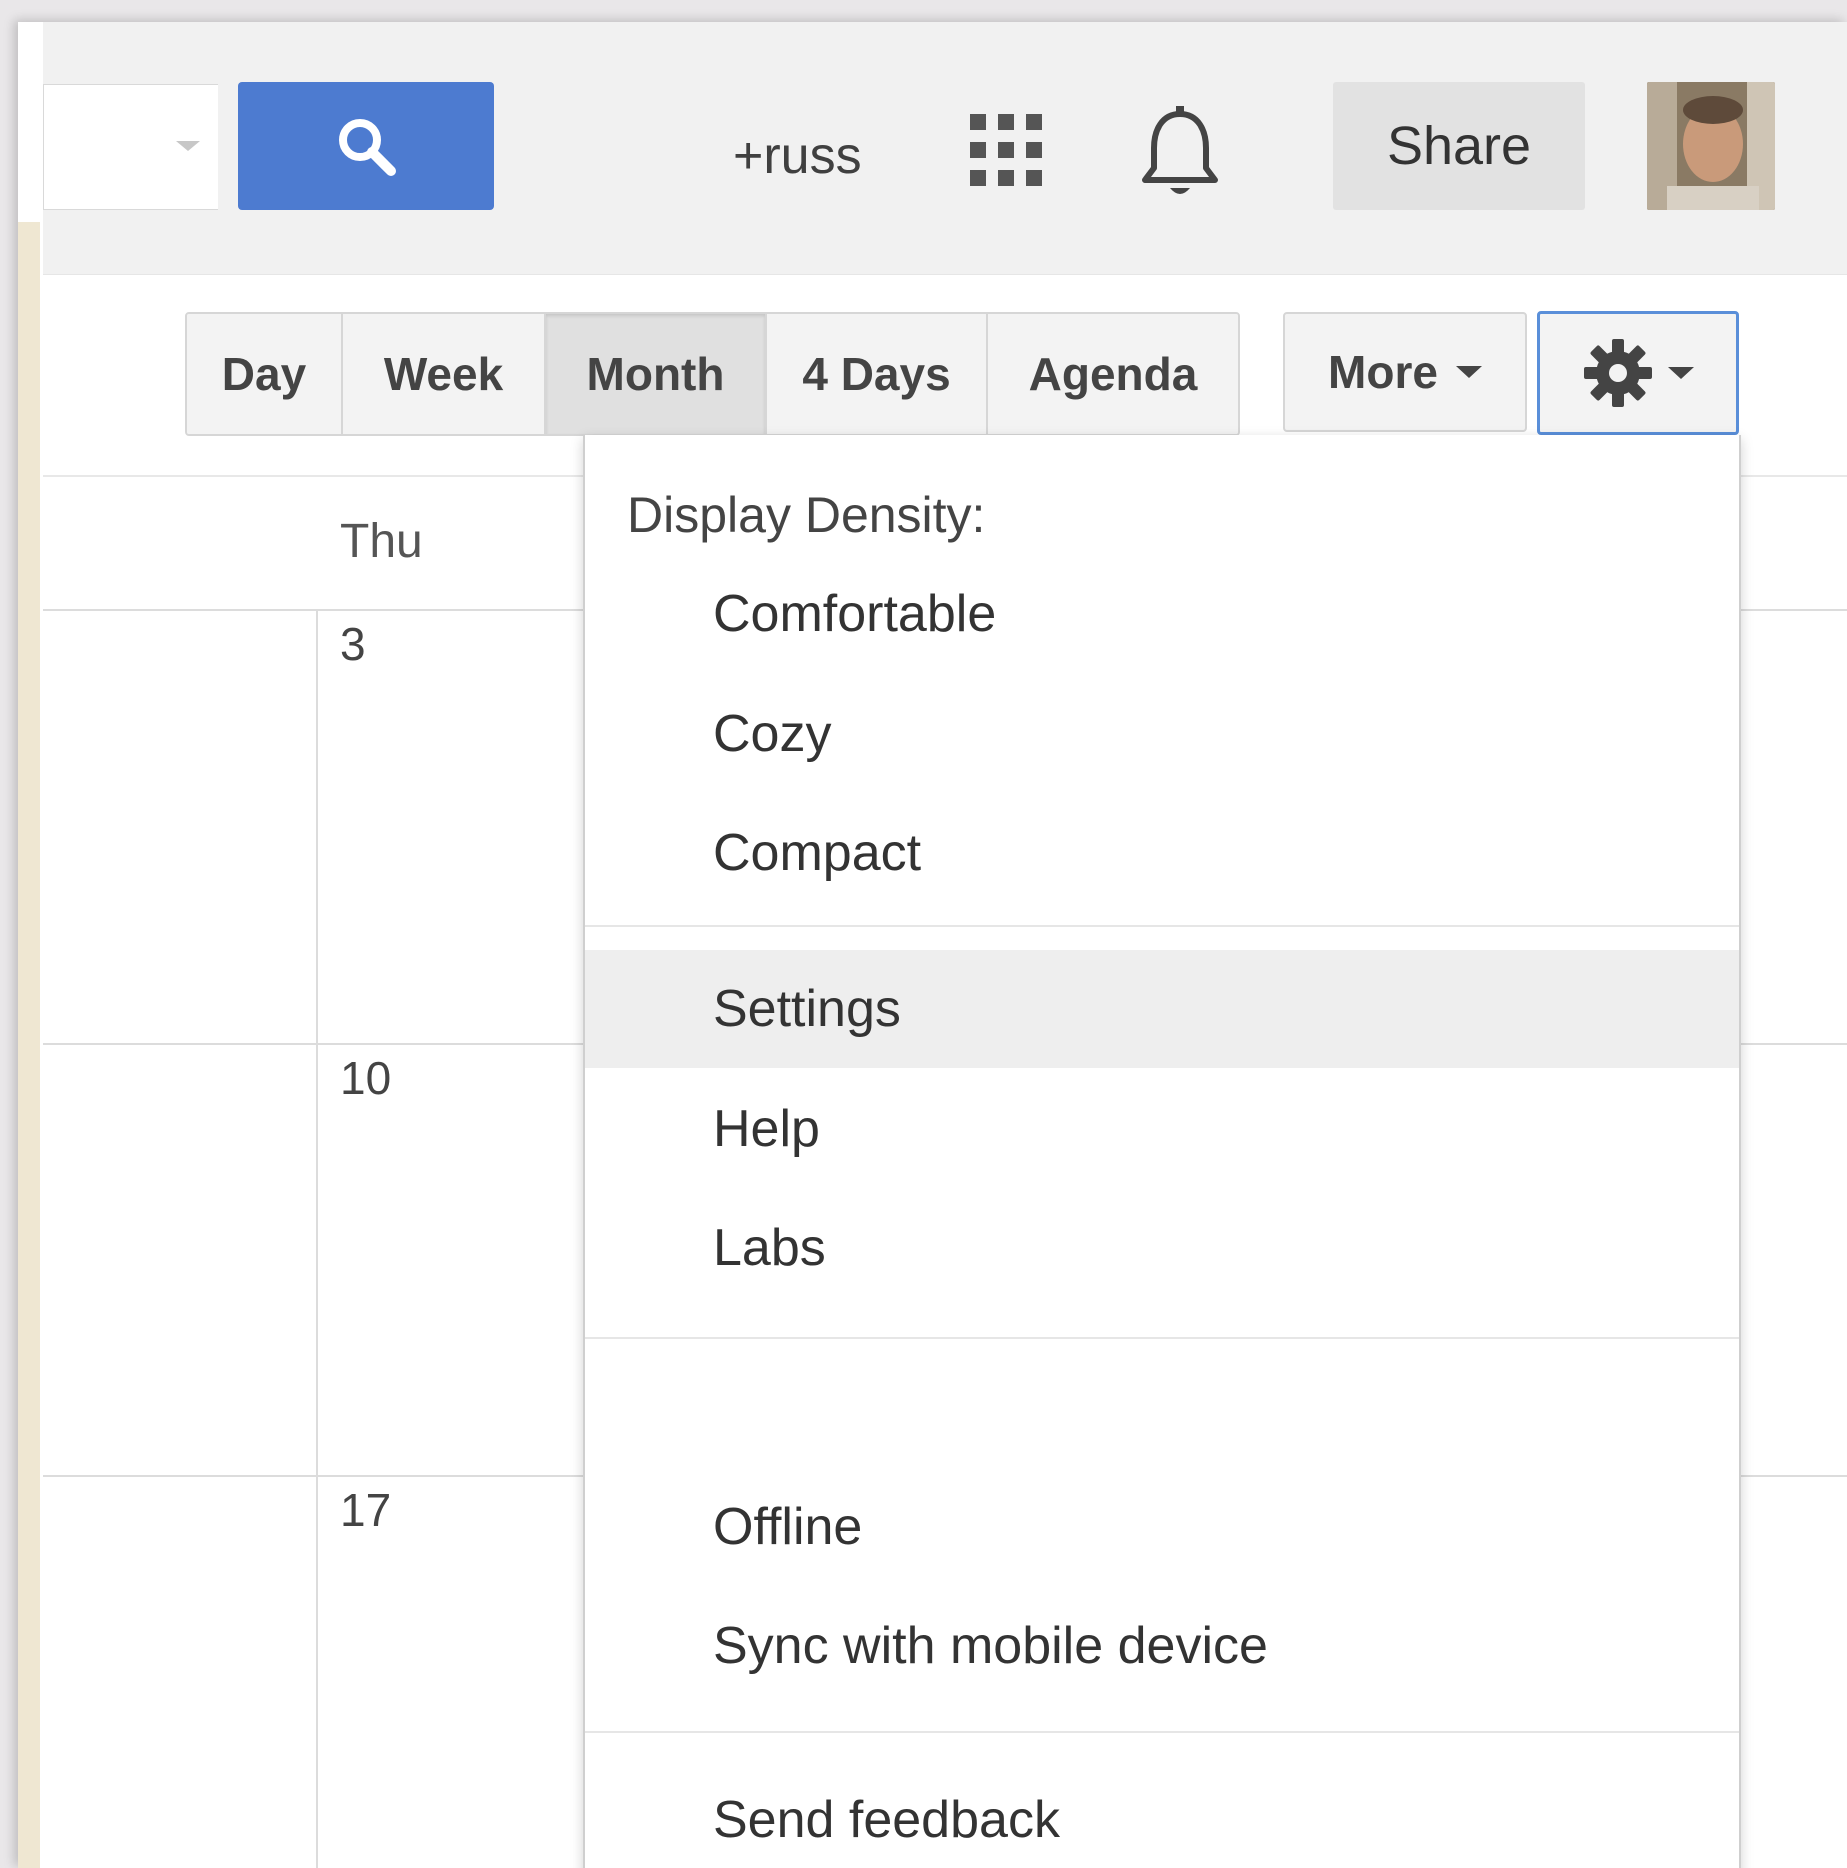  What do you see at coordinates (188, 146) in the screenshot?
I see `search-options-dropdown-icon` at bounding box center [188, 146].